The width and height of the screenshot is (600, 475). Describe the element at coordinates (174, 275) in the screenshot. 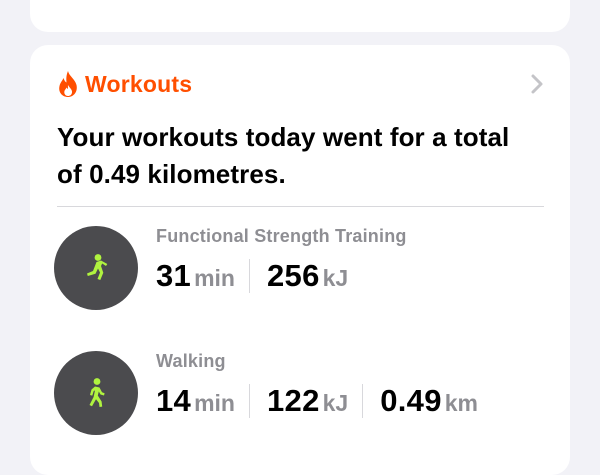

I see `duration-value: 31` at that location.